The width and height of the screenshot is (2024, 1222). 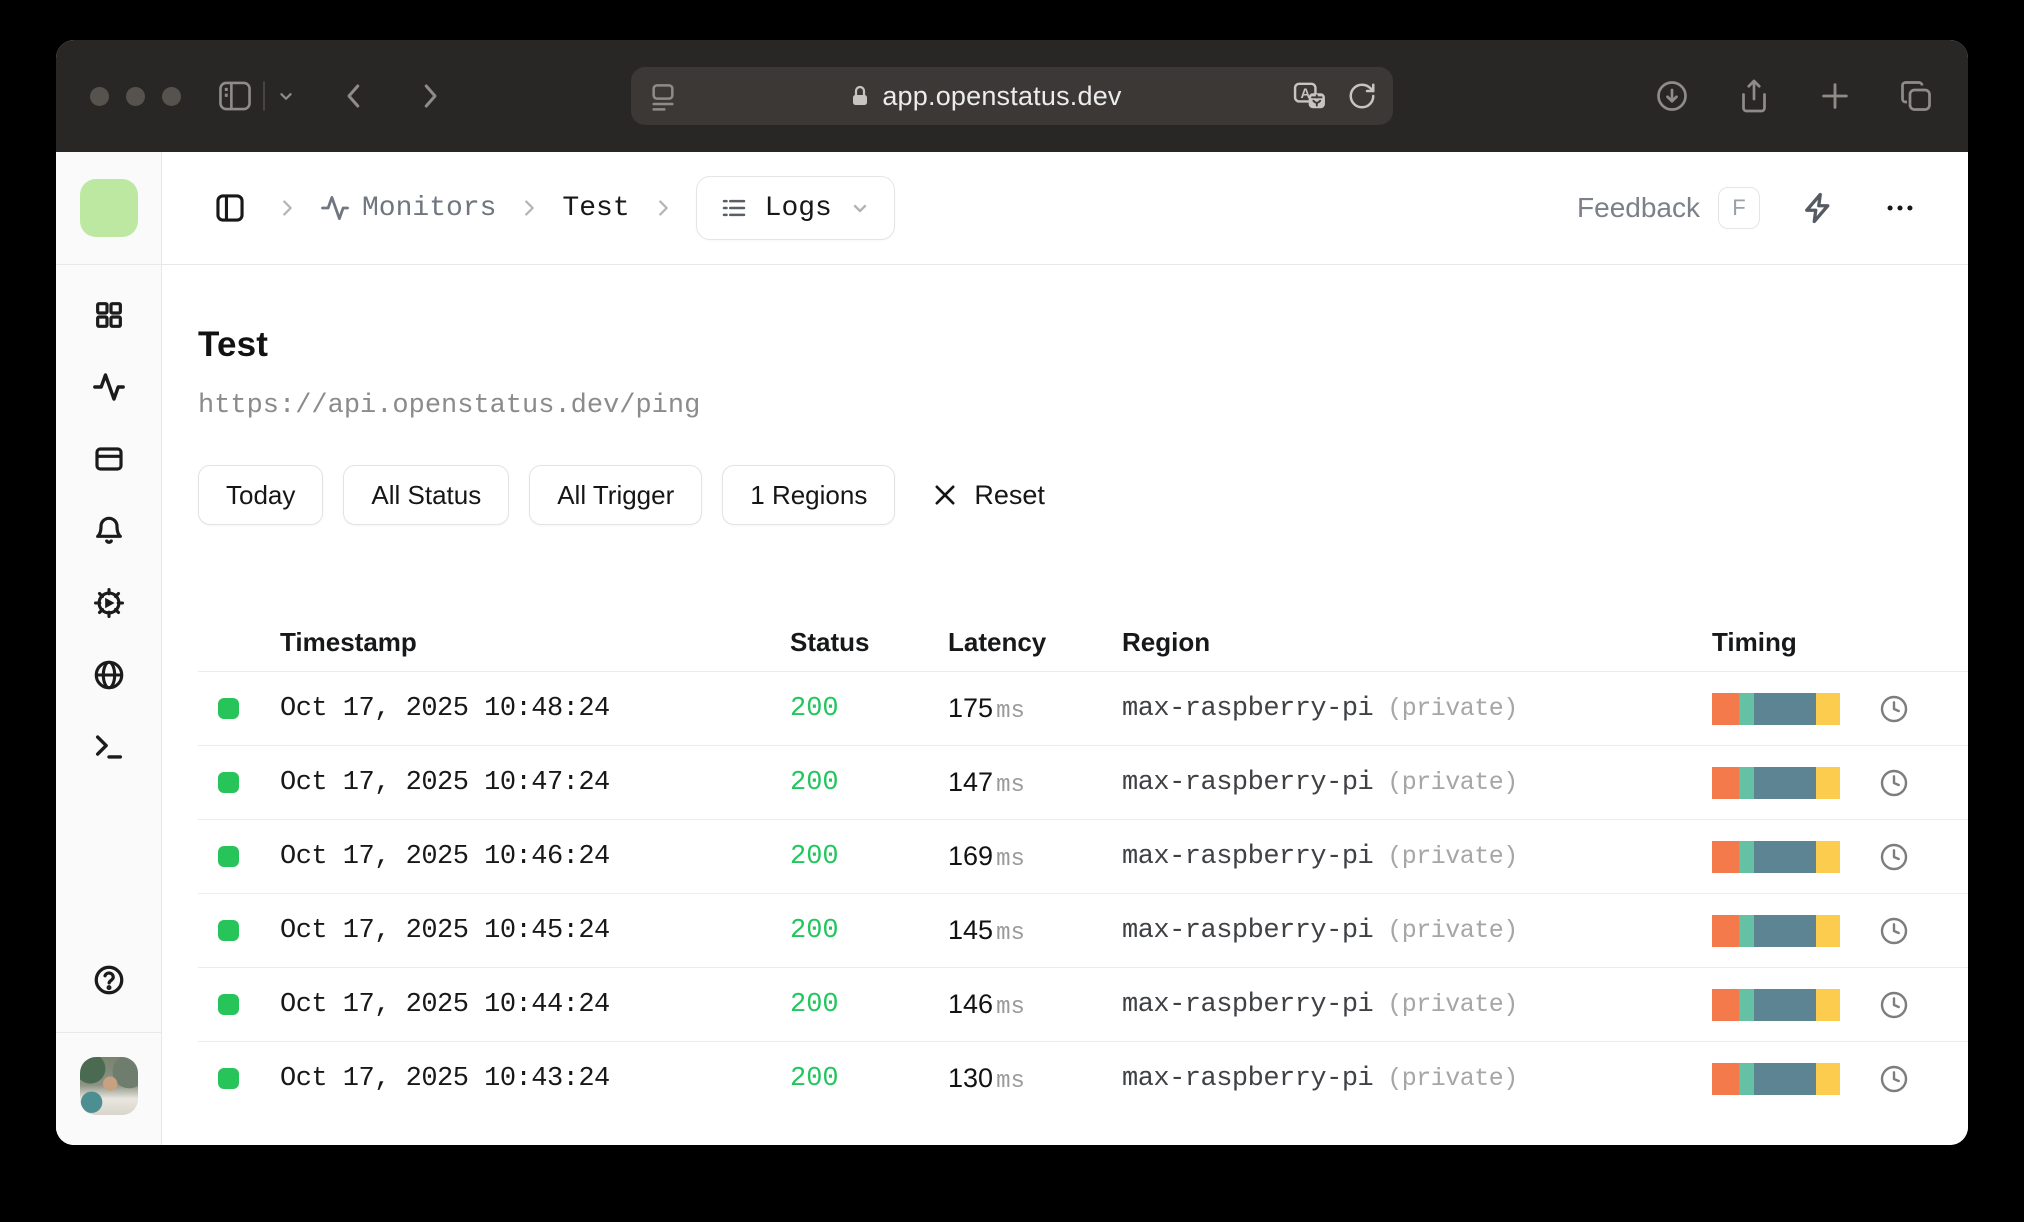 I want to click on panel-left-icon, so click(x=230, y=208).